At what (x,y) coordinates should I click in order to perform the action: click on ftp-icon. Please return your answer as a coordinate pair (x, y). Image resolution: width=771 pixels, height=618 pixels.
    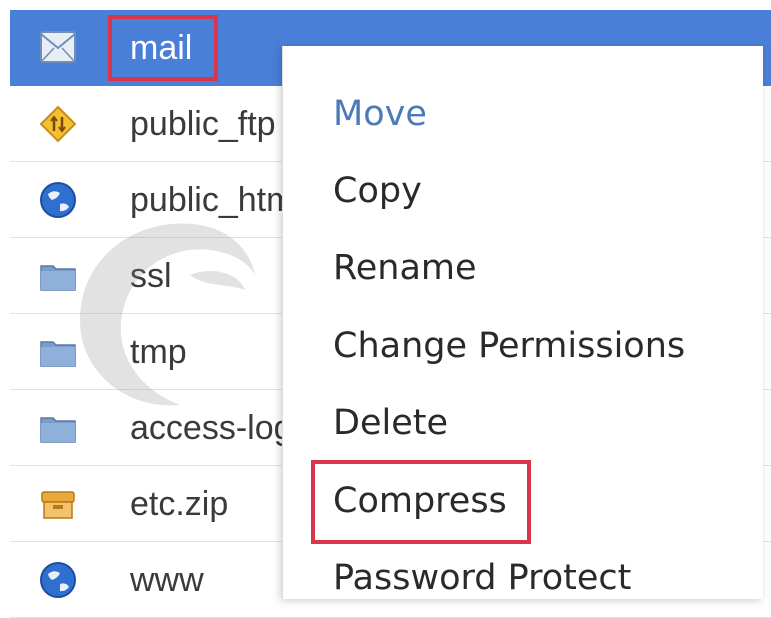
    Looking at the image, I should click on (58, 124).